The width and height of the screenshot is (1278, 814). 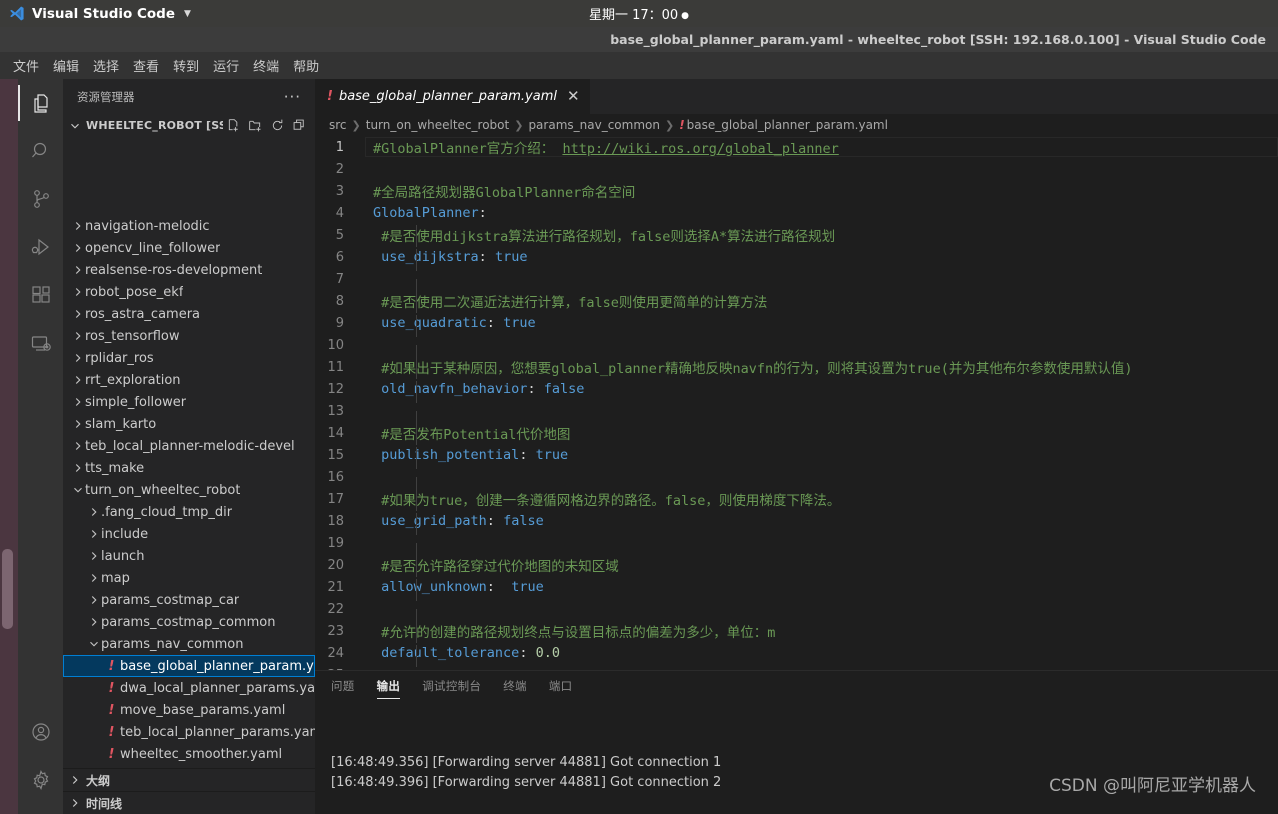 What do you see at coordinates (338, 125) in the screenshot?
I see `breadcrumb-item: src` at bounding box center [338, 125].